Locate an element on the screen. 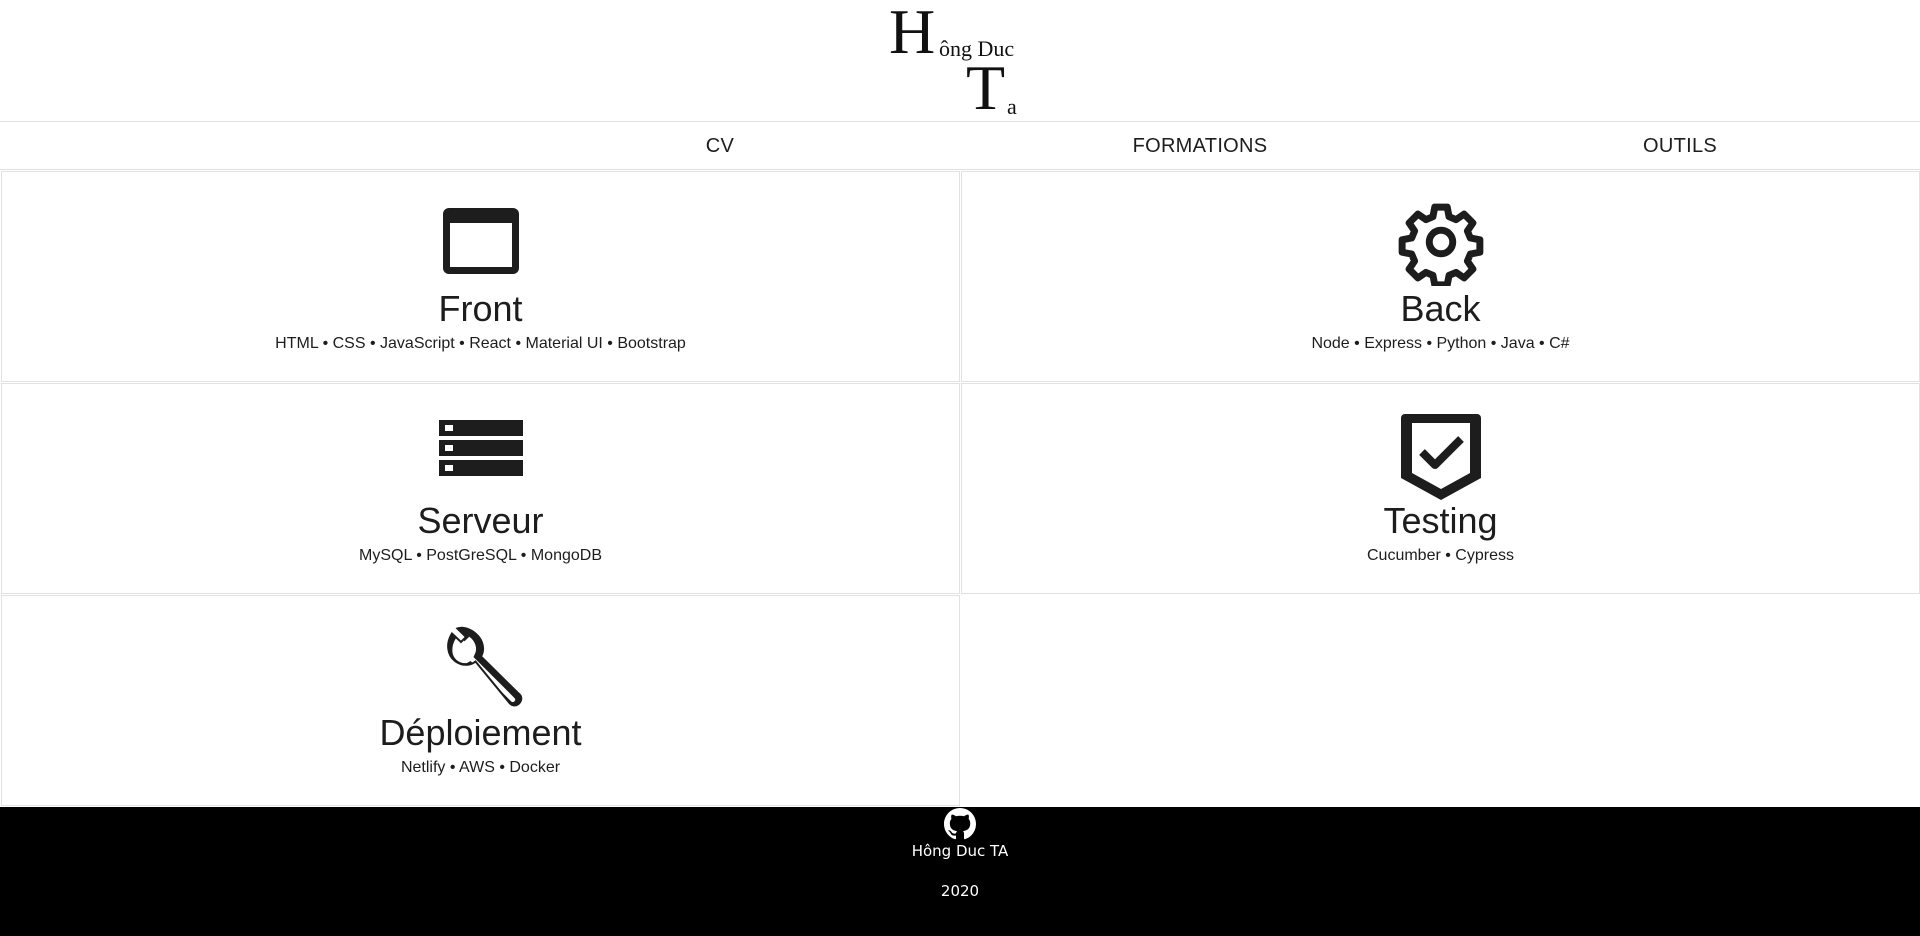  card-title: Testing is located at coordinates (1440, 520).